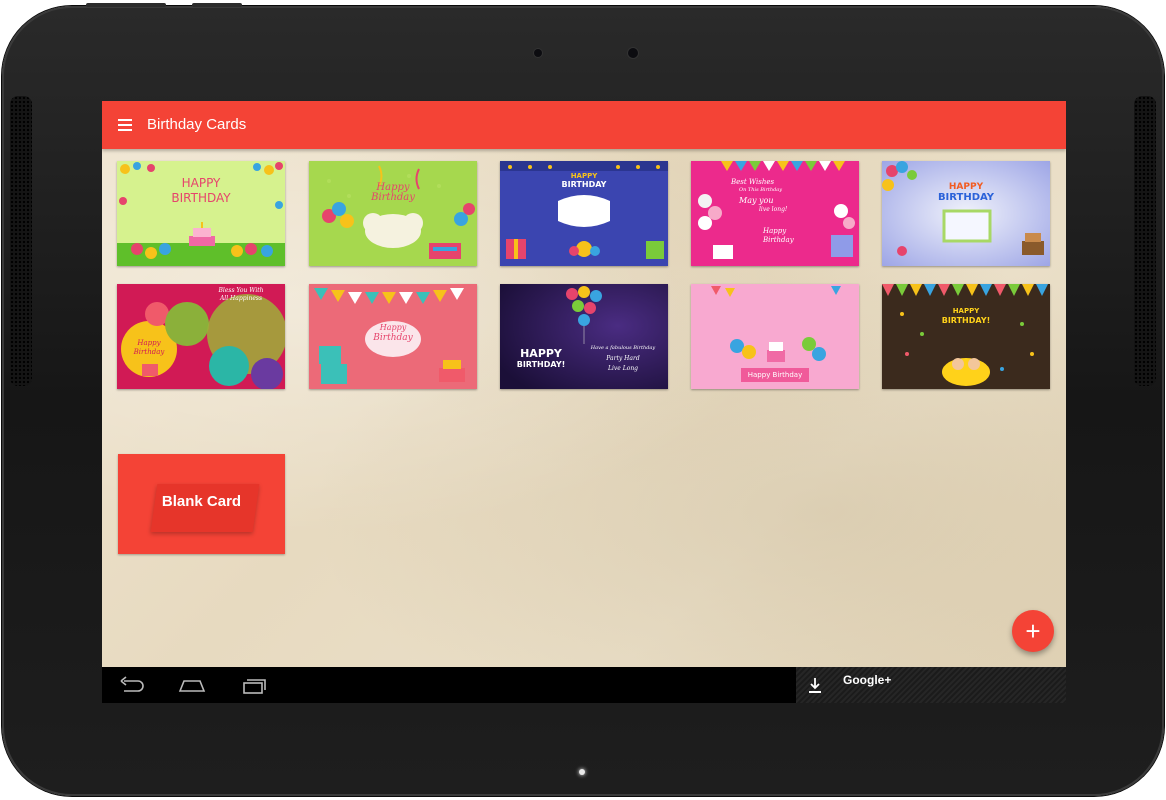  What do you see at coordinates (761, 190) in the screenshot?
I see `card-4-line-2: On This Birthday` at bounding box center [761, 190].